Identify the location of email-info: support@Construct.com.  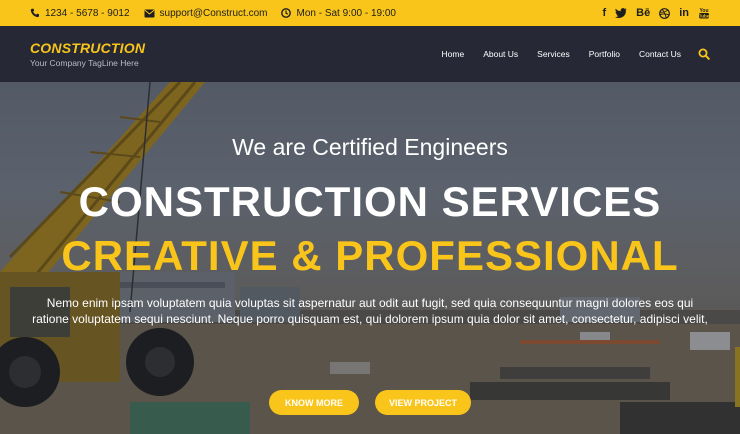
(206, 13).